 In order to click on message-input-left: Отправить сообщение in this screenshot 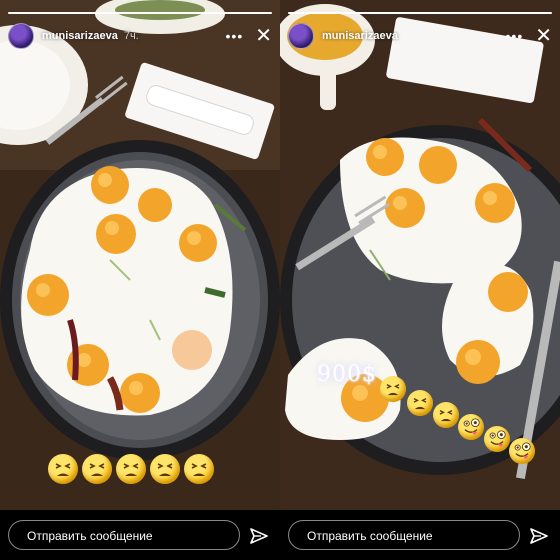, I will do `click(124, 535)`.